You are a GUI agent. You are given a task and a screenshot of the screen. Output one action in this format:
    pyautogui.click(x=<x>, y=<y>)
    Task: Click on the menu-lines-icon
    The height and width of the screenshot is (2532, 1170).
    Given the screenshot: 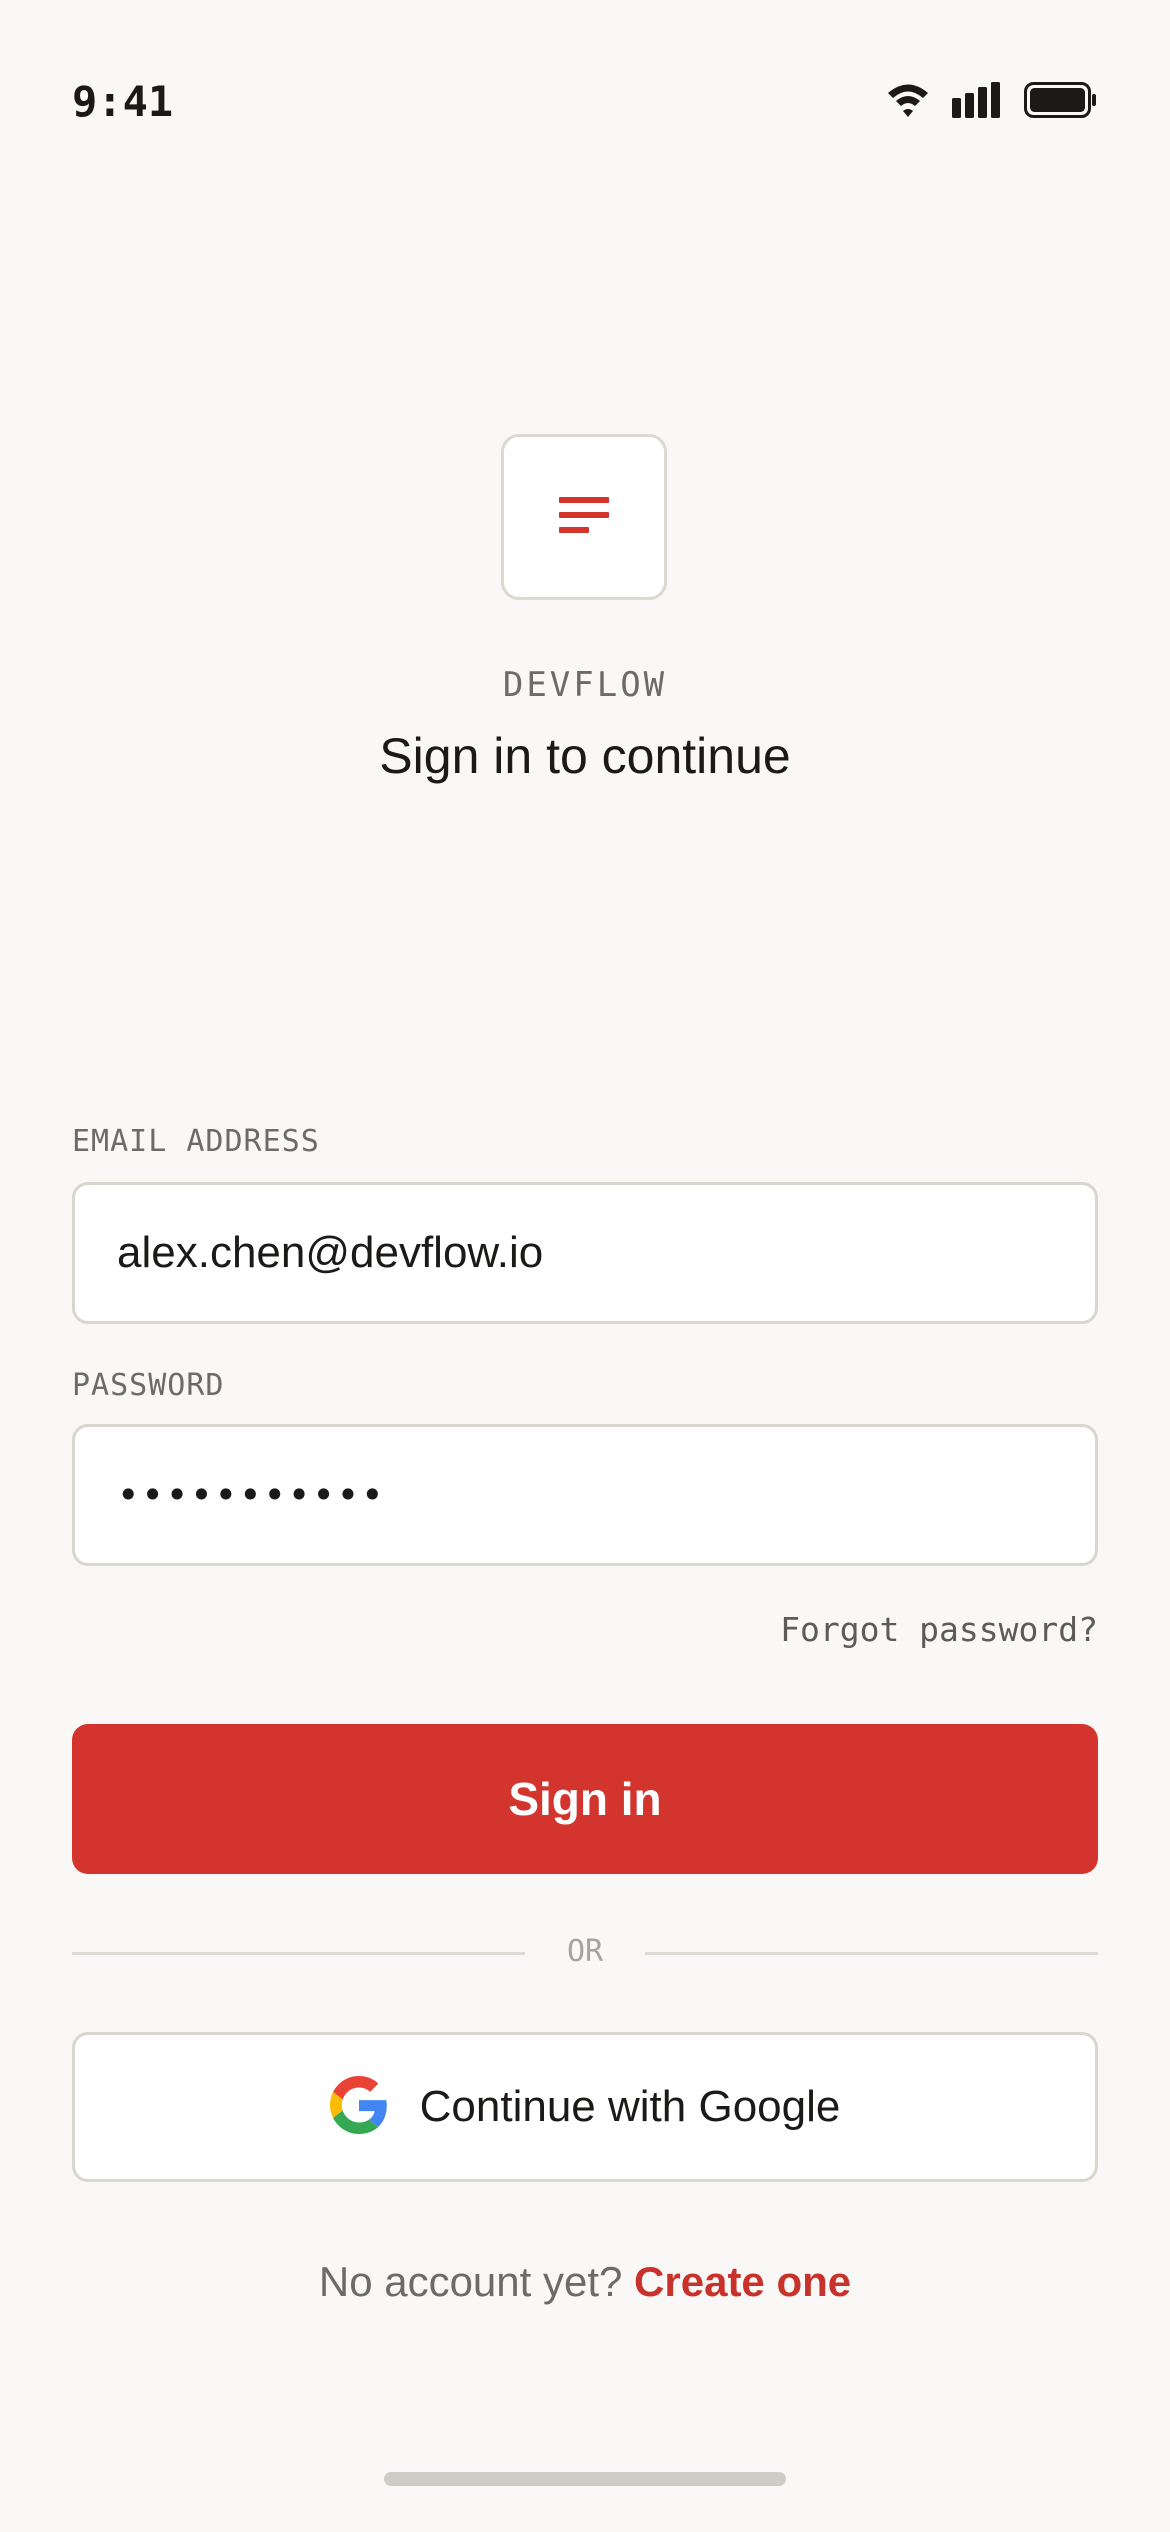 What is the action you would take?
    pyautogui.click(x=584, y=517)
    